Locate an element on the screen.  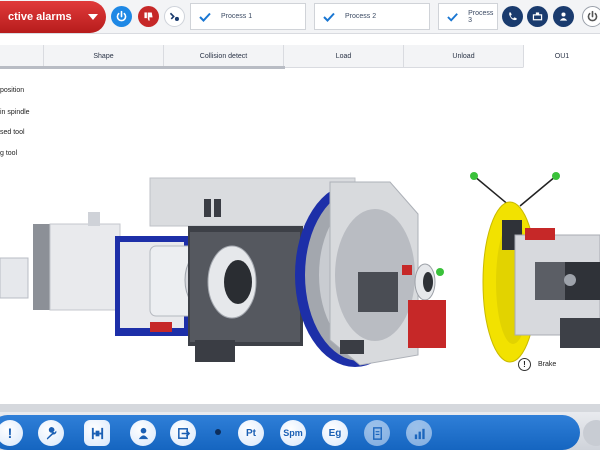
user-button is located at coordinates (563, 16).